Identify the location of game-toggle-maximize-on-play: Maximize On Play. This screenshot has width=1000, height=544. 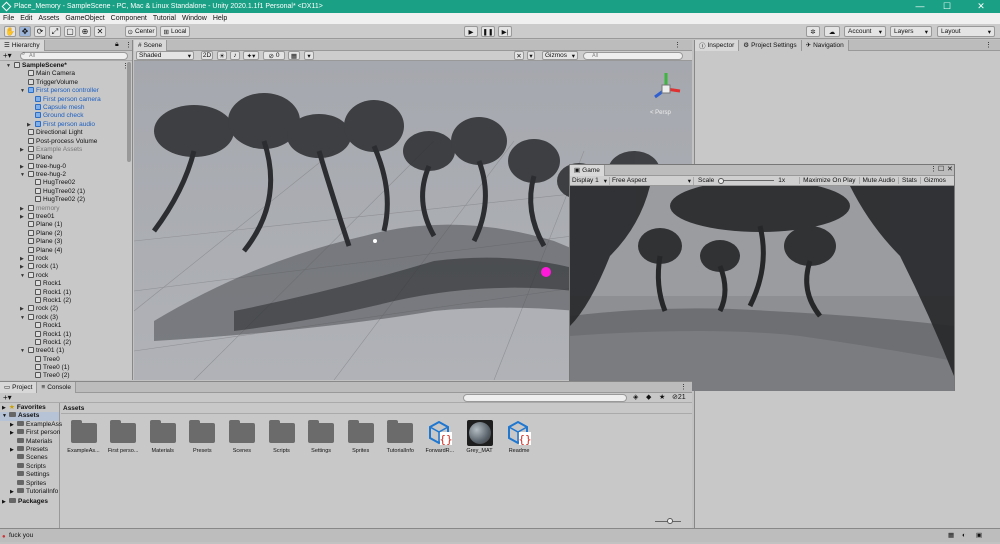
(828, 180).